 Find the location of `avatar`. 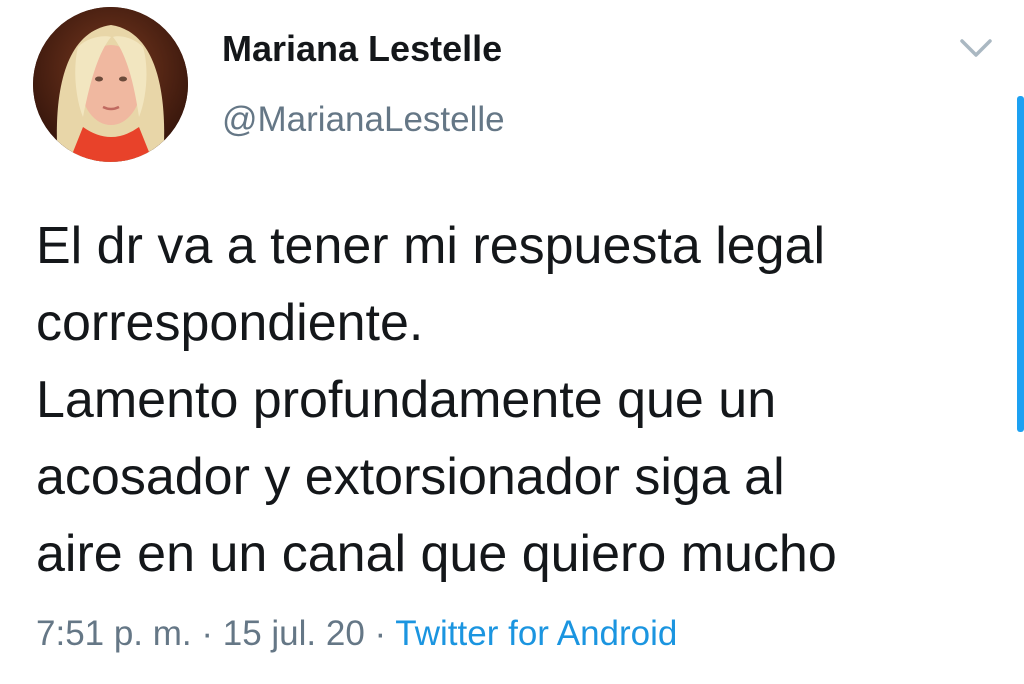

avatar is located at coordinates (110, 84).